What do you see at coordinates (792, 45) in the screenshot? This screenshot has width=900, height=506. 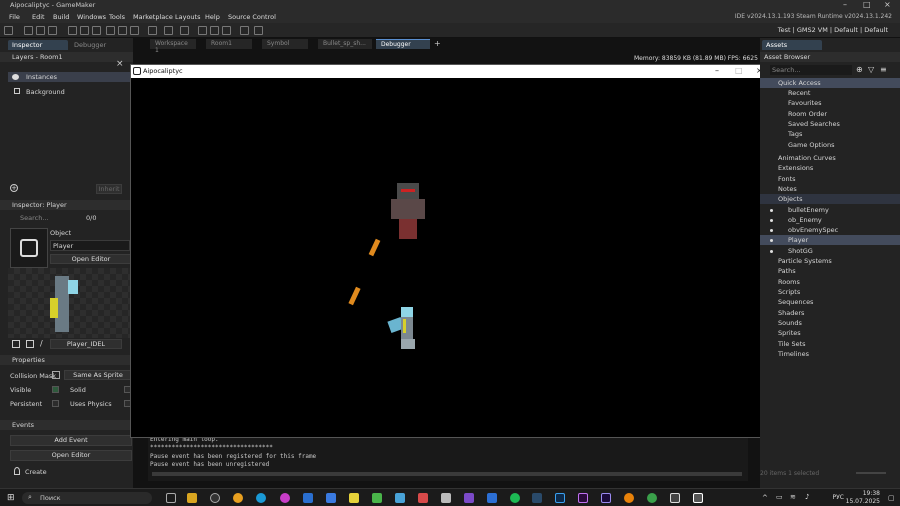 I see `tab-assets: Assets` at bounding box center [792, 45].